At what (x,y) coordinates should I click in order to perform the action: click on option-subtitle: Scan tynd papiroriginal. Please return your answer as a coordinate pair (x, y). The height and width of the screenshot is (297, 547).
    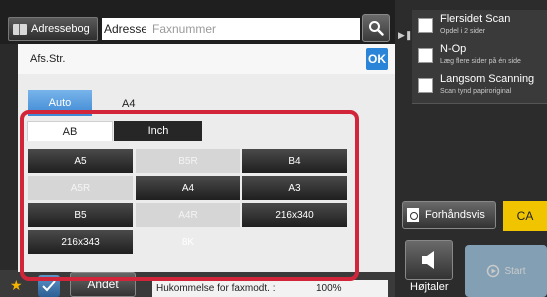
    Looking at the image, I should click on (476, 91).